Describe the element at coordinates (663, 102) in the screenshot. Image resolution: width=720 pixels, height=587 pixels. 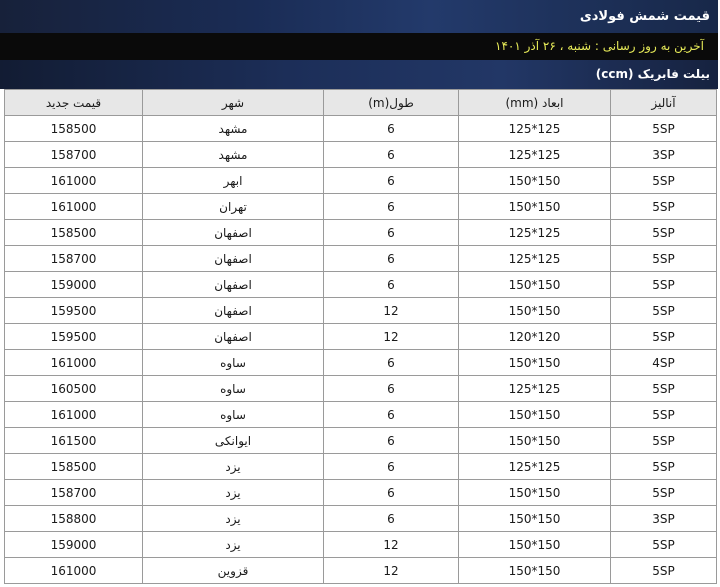
I see `header-analysis: آنالیز` at that location.